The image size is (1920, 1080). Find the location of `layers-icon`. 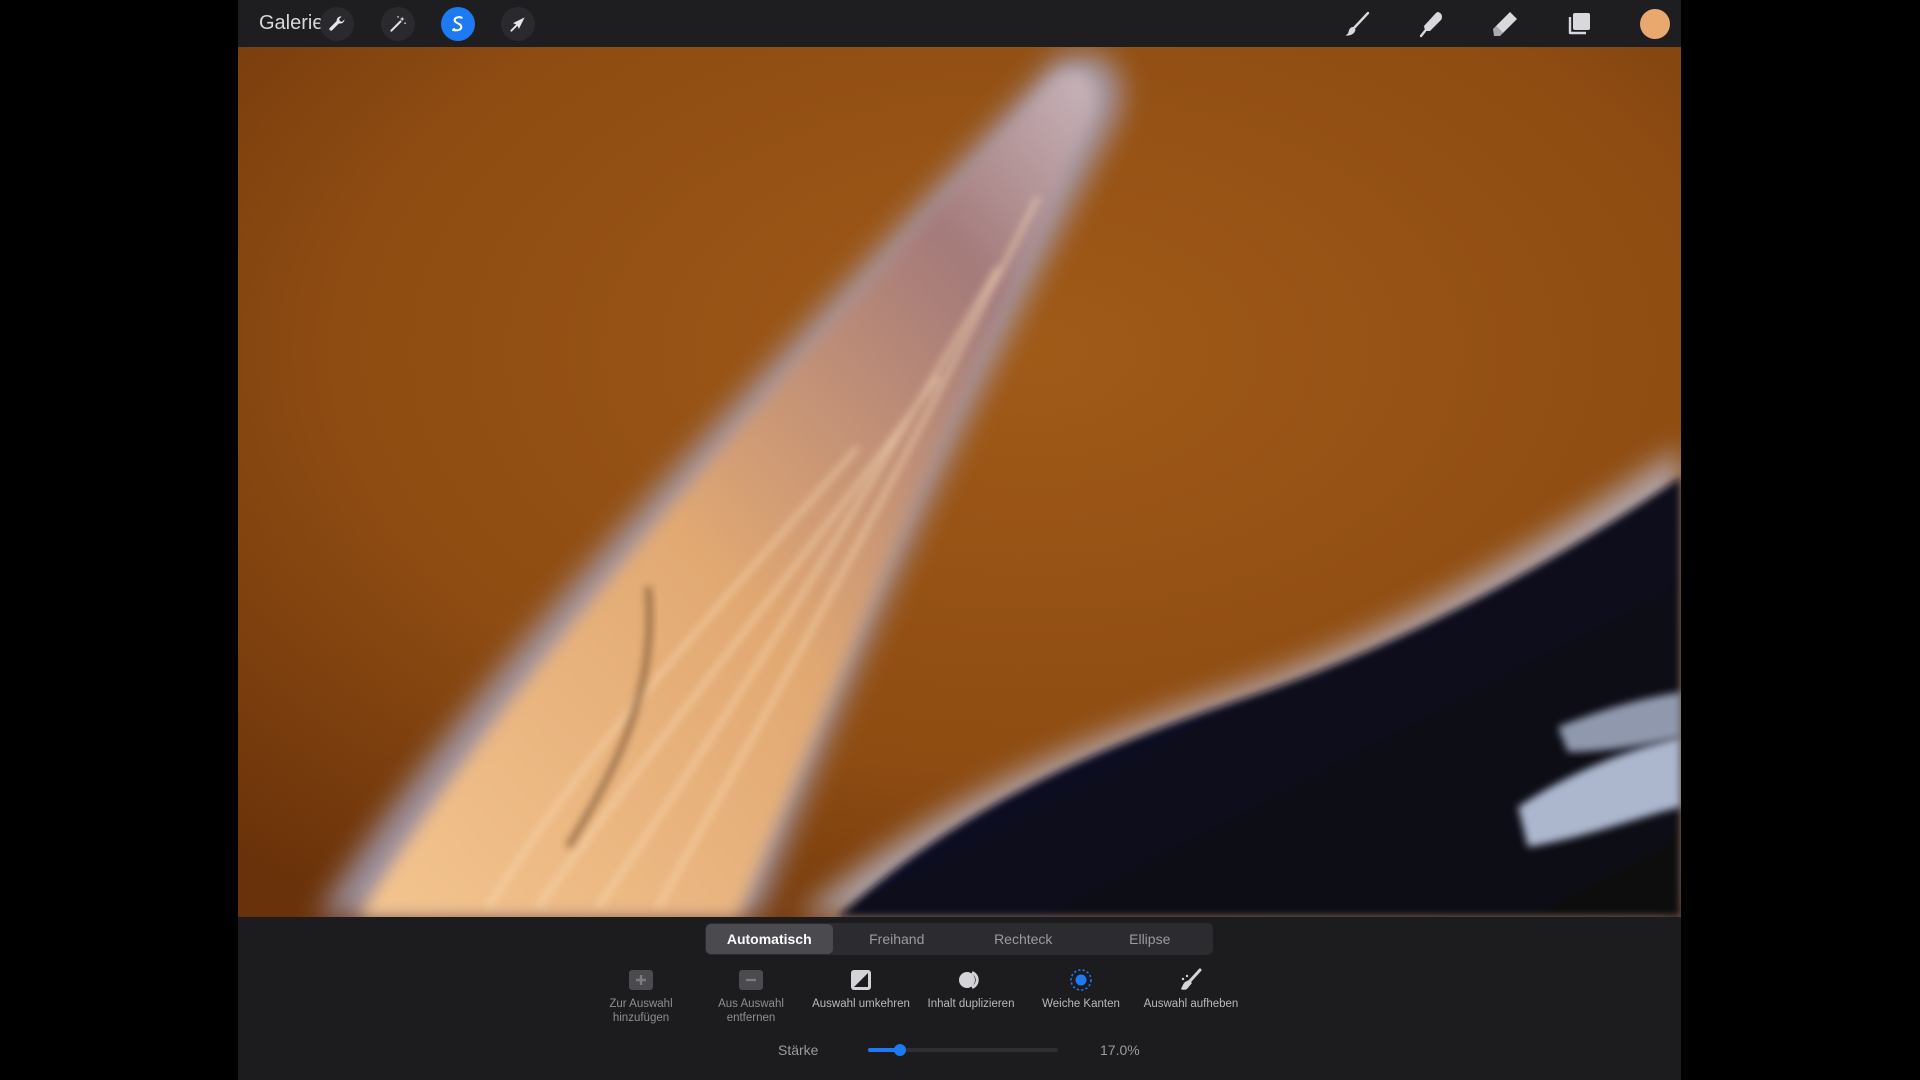

layers-icon is located at coordinates (1579, 24).